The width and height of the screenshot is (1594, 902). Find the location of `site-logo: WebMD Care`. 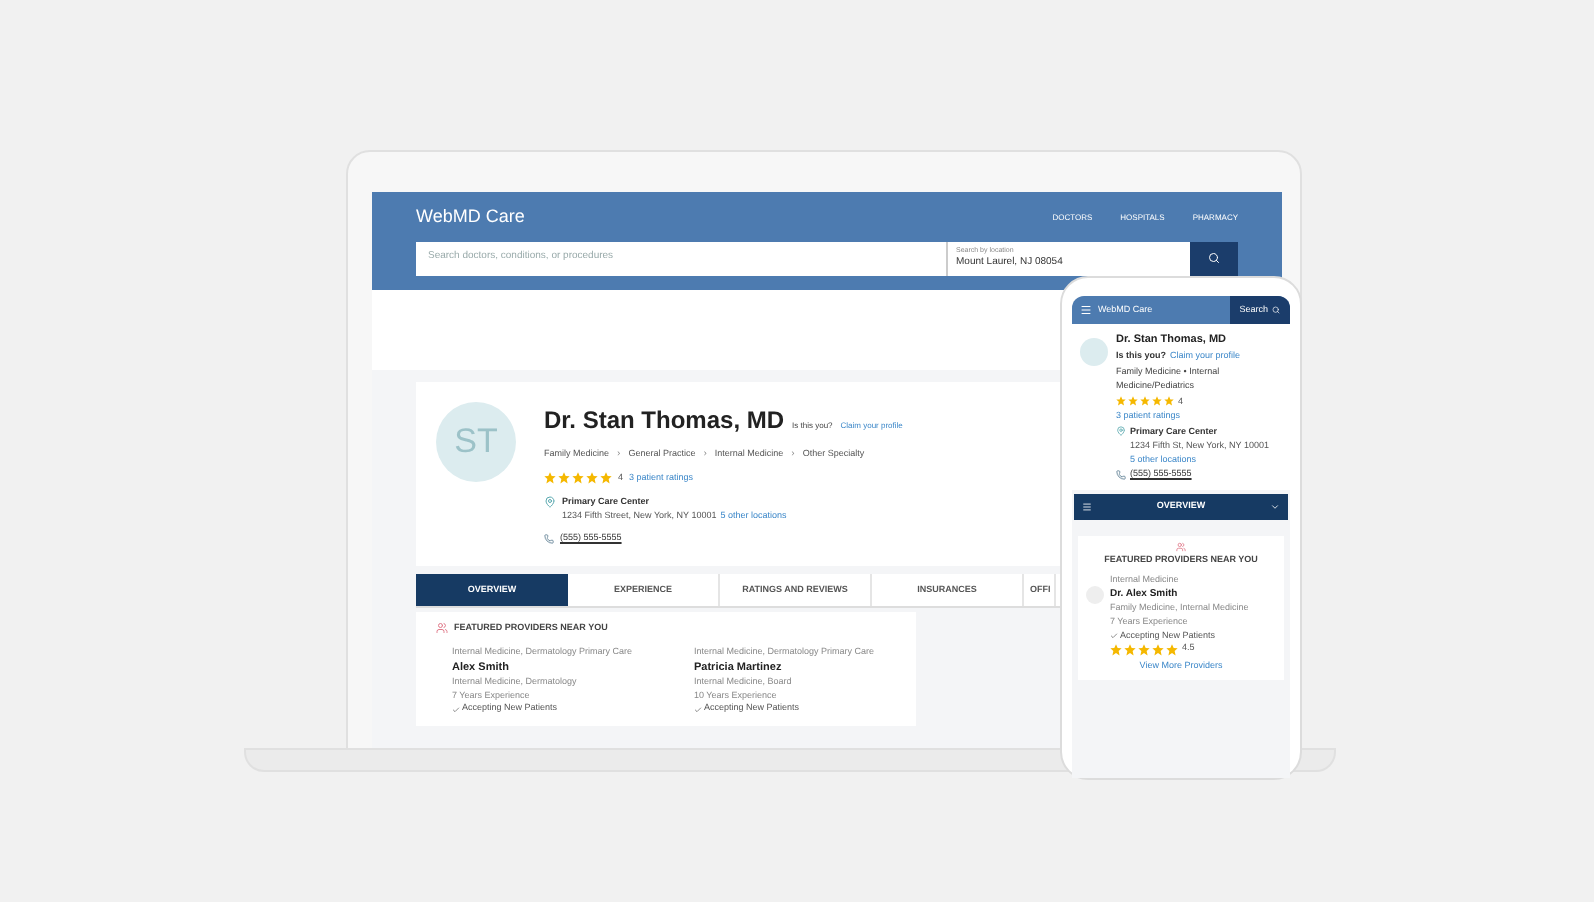

site-logo: WebMD Care is located at coordinates (470, 217).